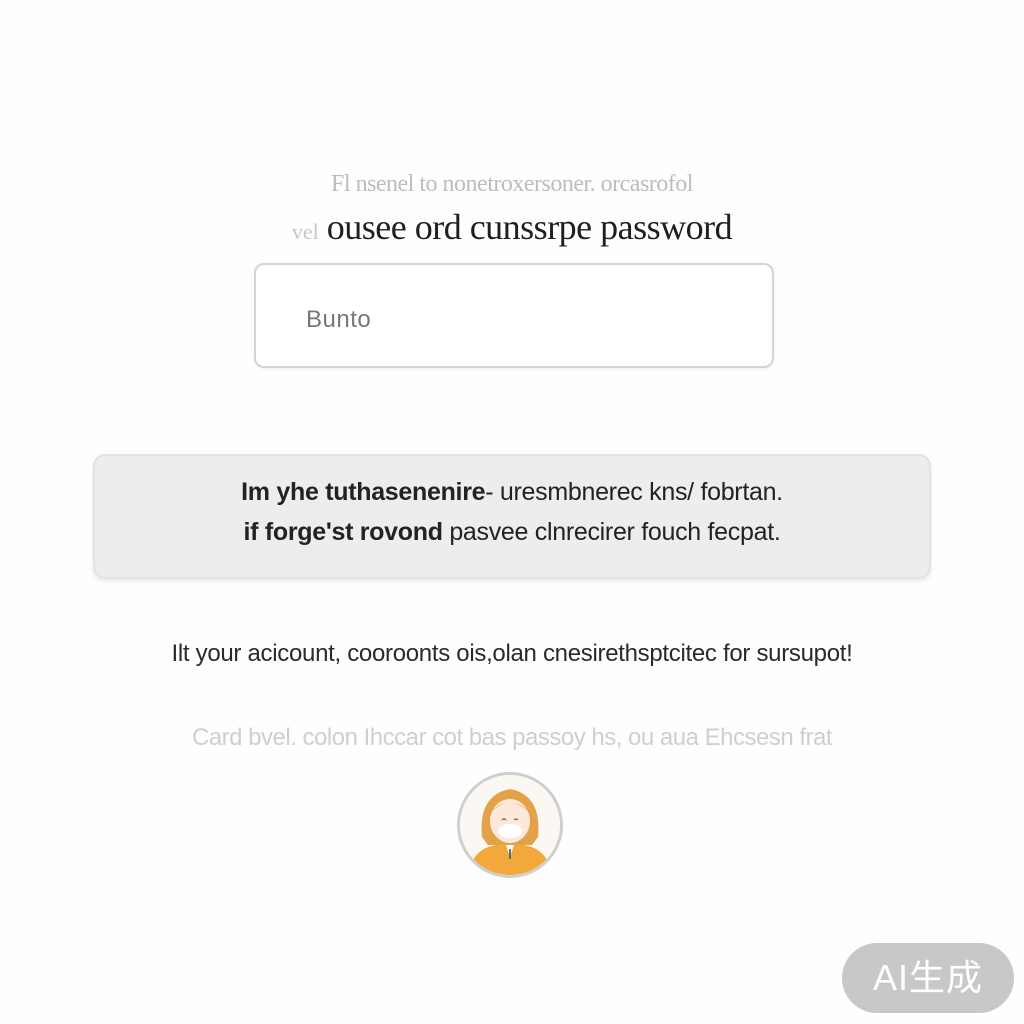 The height and width of the screenshot is (1024, 1024). I want to click on username-input-value: Bunto, so click(339, 319).